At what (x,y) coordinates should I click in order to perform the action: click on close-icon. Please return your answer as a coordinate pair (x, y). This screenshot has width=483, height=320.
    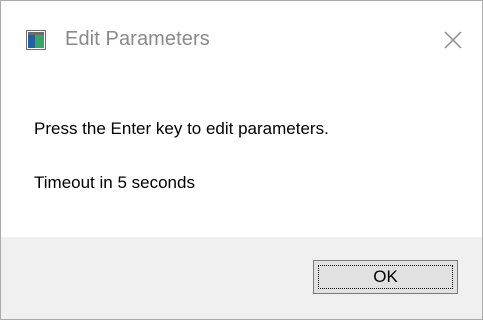
    Looking at the image, I should click on (453, 40).